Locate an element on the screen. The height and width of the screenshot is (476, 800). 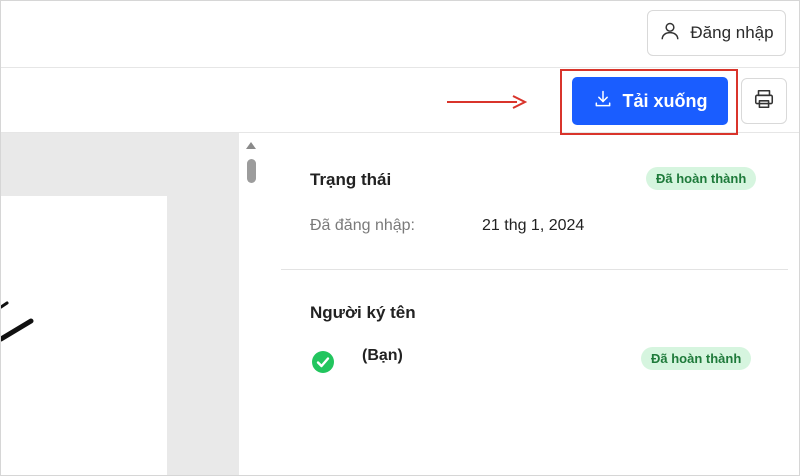
scrollbar is located at coordinates (252, 304).